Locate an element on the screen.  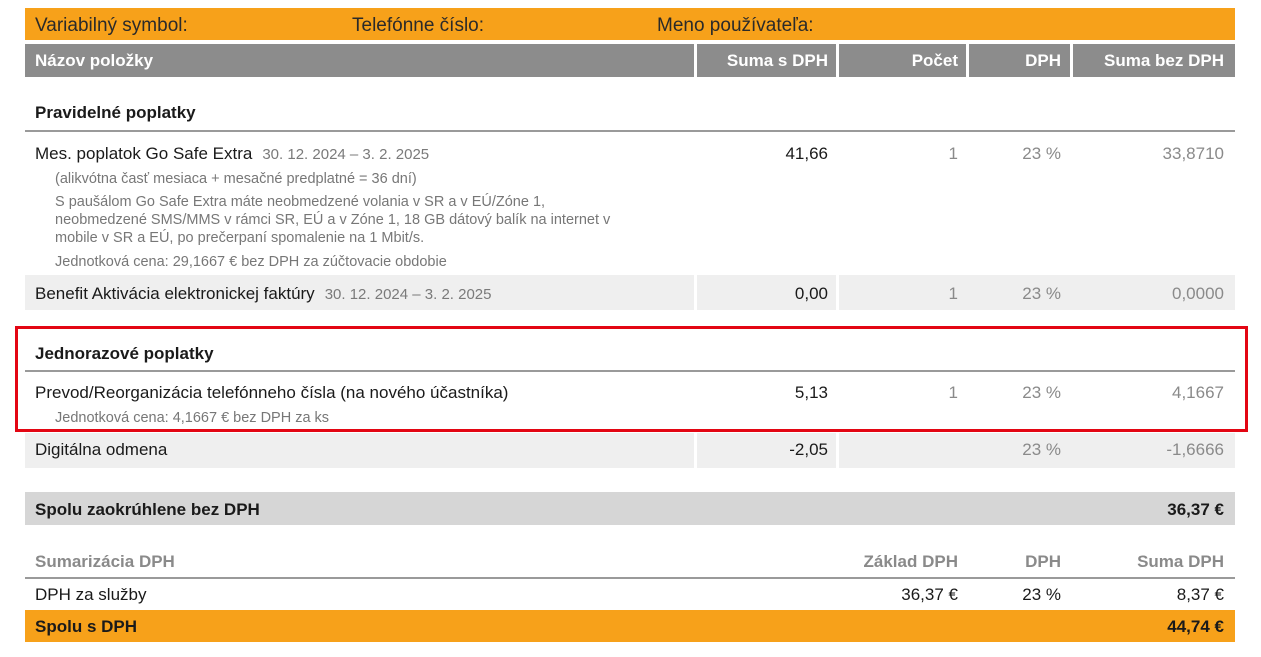
section-title-onetime: Jednorazové poplatky is located at coordinates (124, 353).